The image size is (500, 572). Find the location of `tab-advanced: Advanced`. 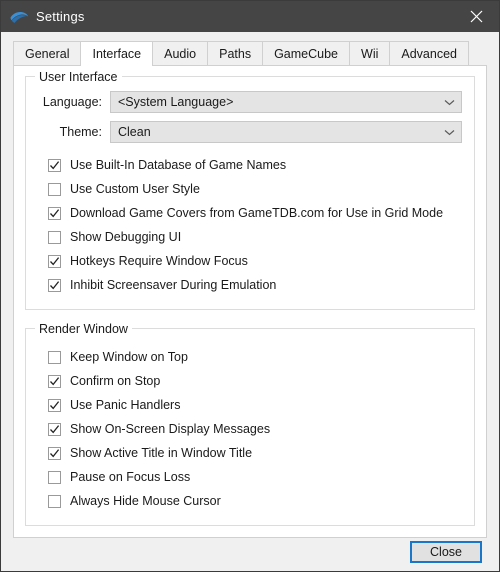

tab-advanced: Advanced is located at coordinates (429, 53).